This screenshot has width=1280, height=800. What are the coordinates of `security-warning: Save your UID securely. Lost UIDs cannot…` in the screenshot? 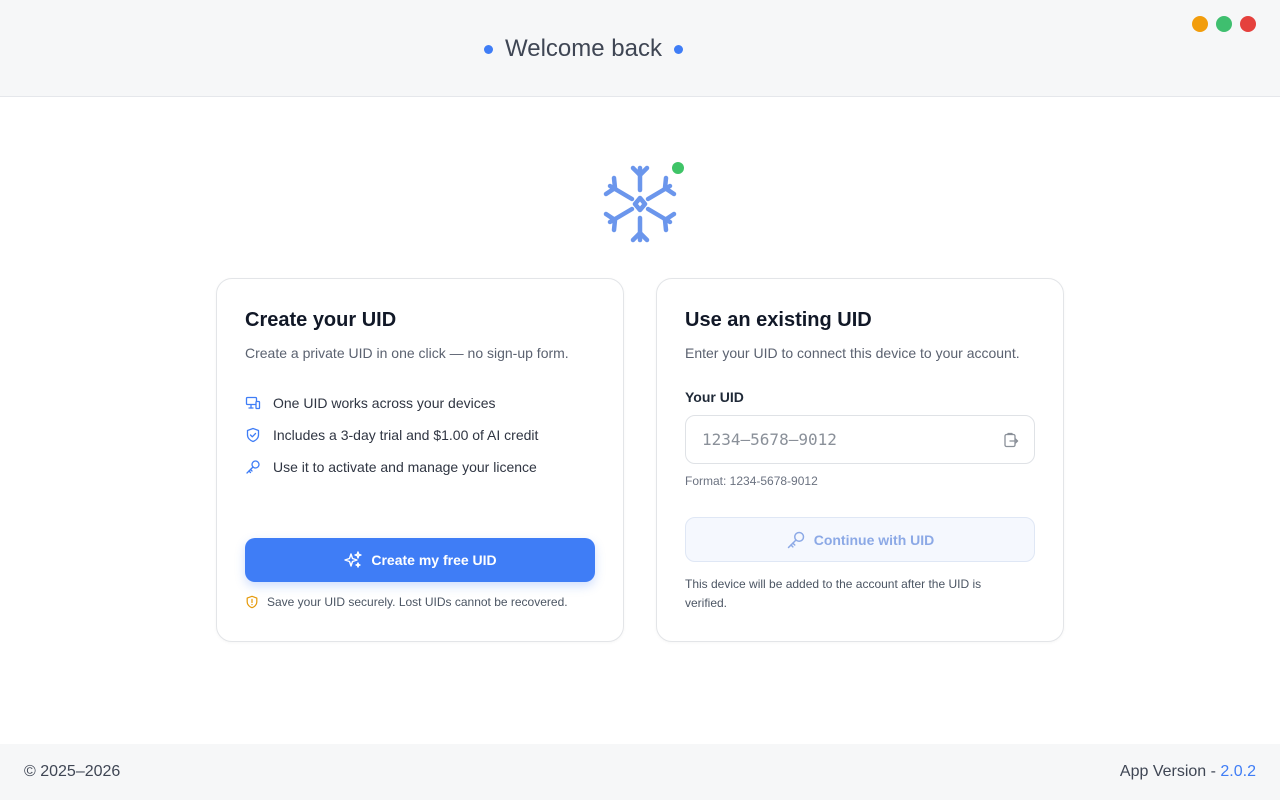 It's located at (406, 602).